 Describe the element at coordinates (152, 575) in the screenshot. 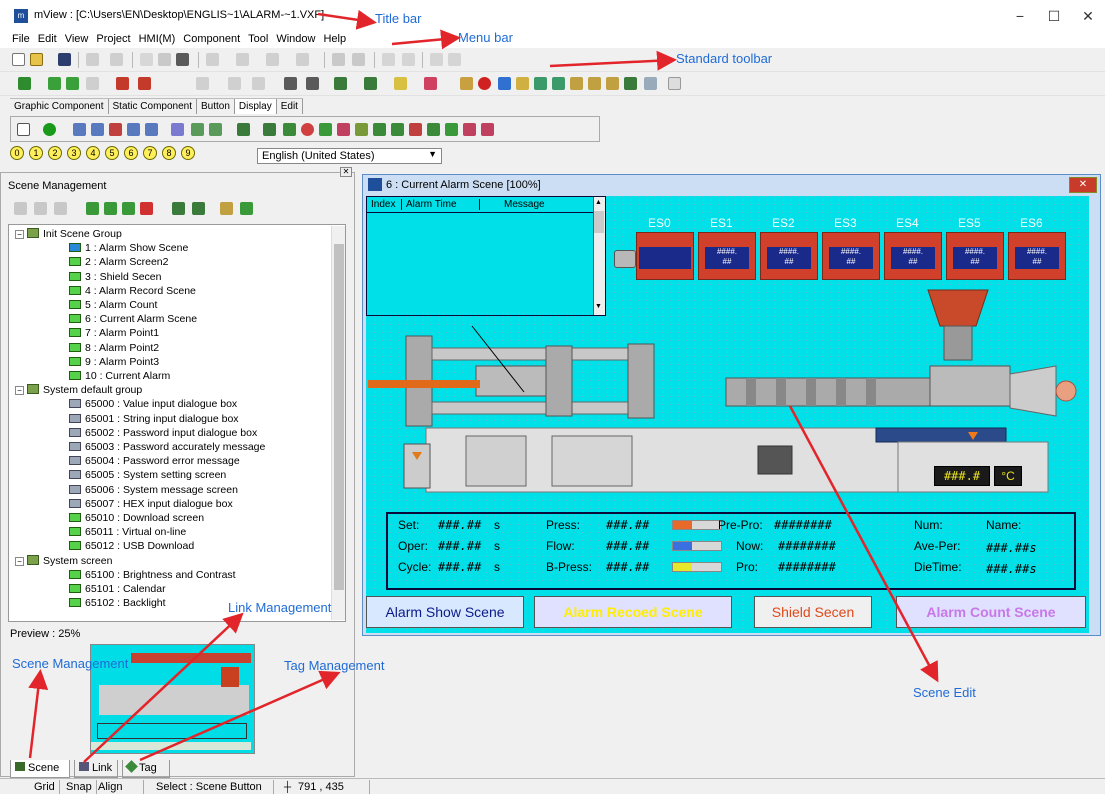

I see `tree-item: 65100 : Brightness and Contrast` at that location.